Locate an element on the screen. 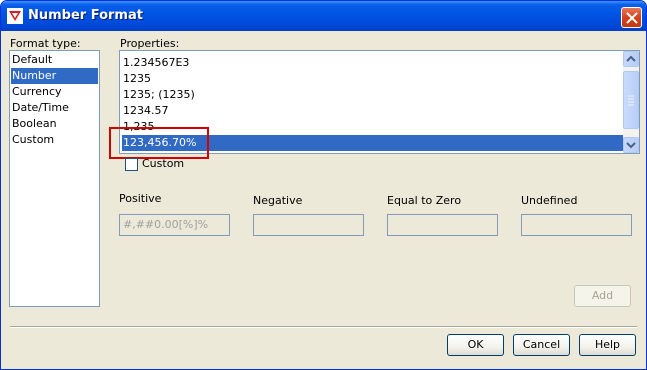 The height and width of the screenshot is (370, 647). chevron-down-icon is located at coordinates (631, 145).